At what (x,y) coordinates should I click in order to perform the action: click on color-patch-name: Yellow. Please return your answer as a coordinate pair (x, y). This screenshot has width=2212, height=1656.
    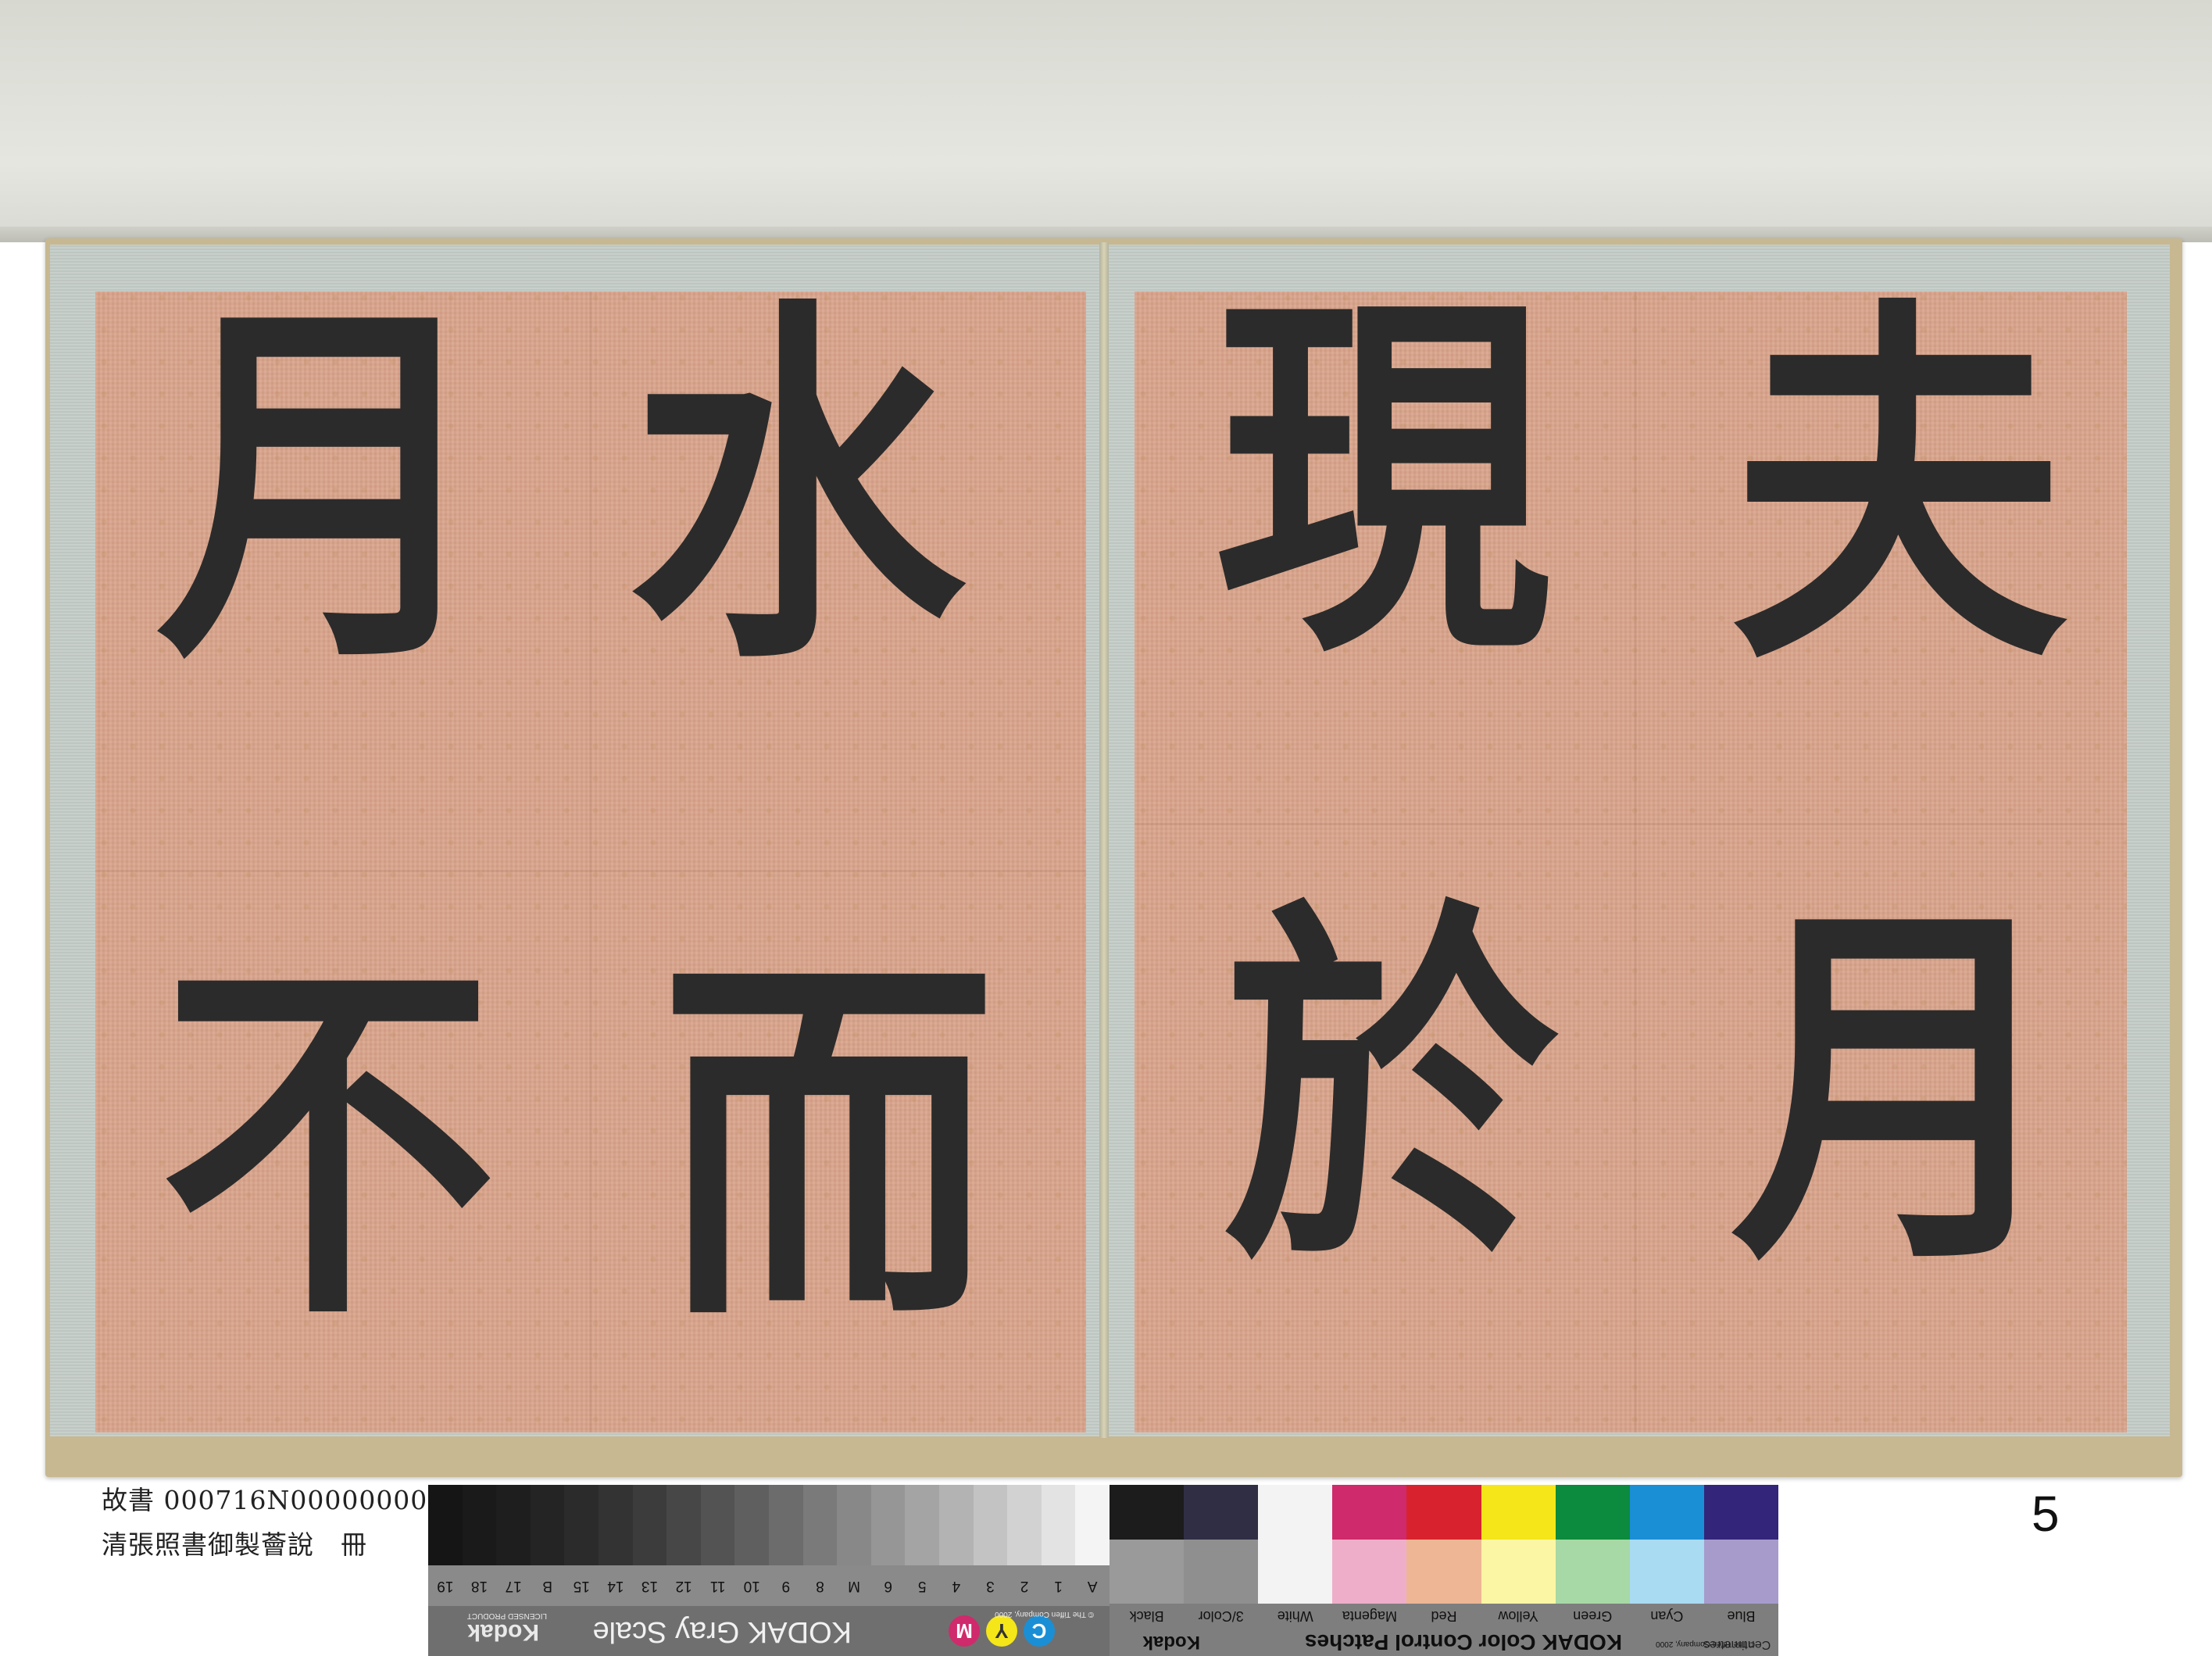
    Looking at the image, I should click on (1518, 1616).